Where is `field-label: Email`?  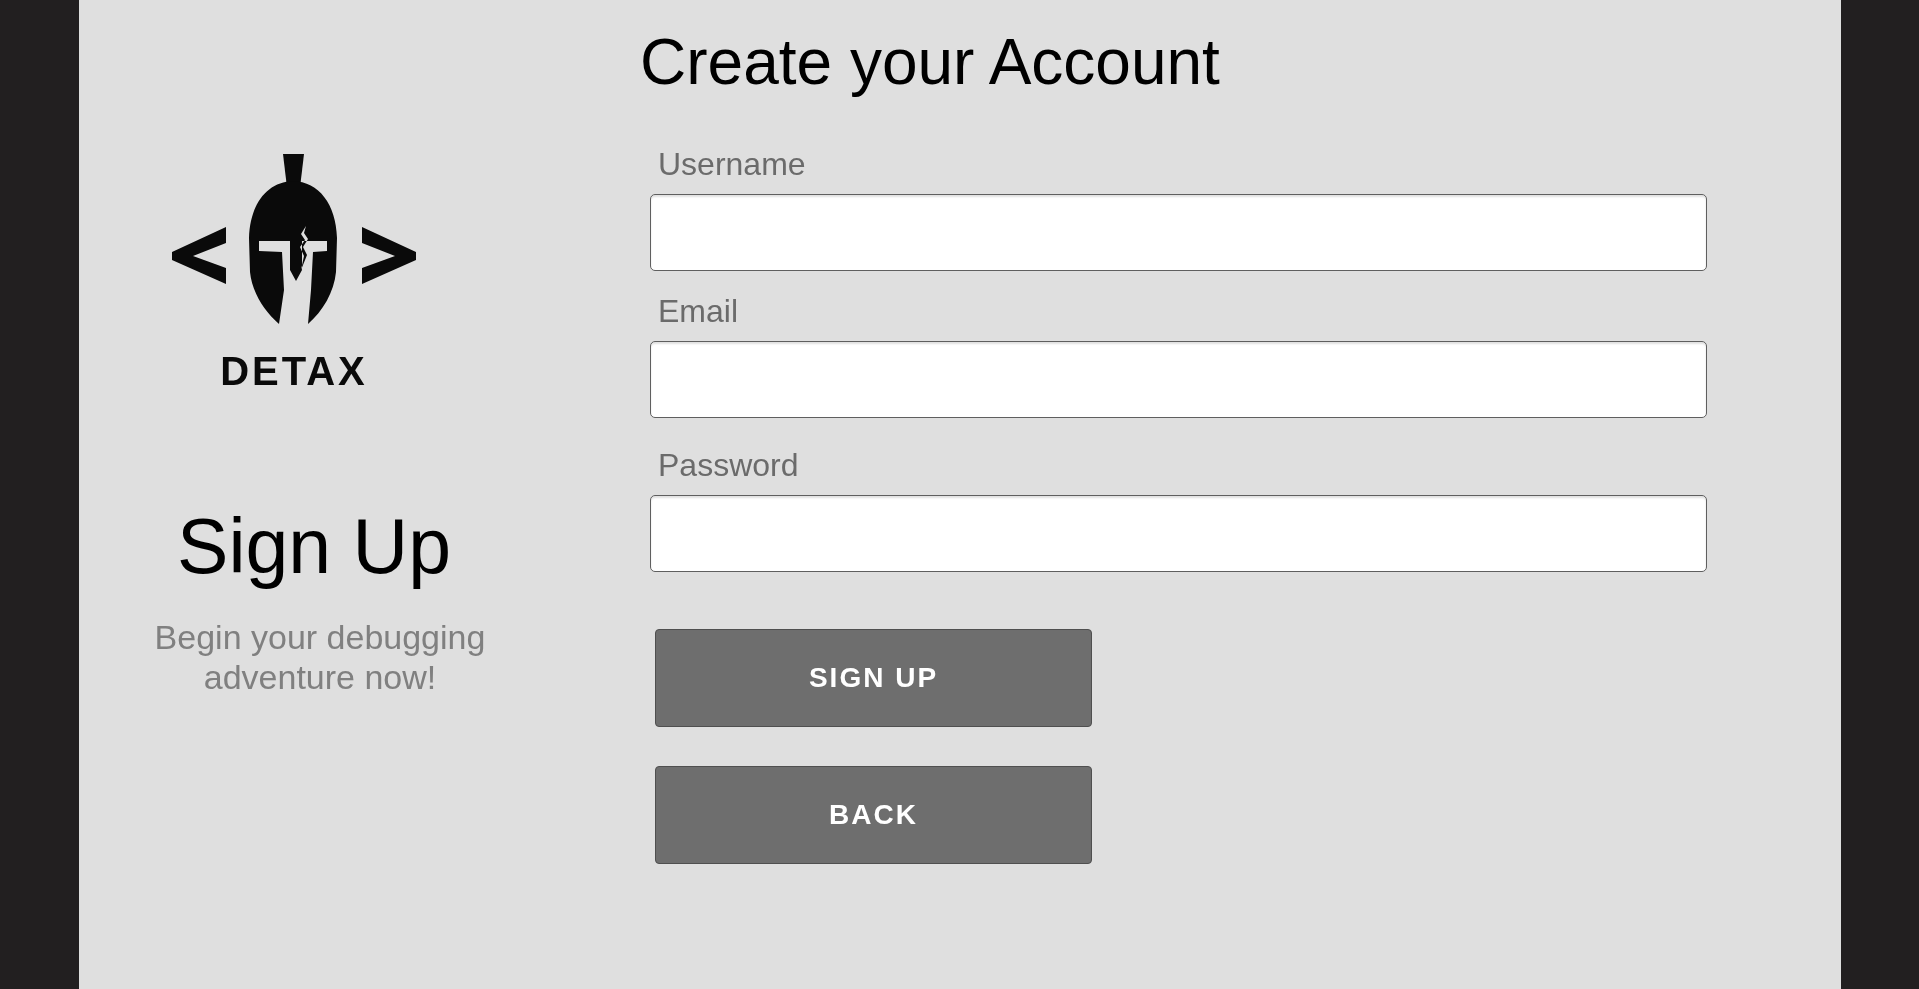
field-label: Email is located at coordinates (698, 310).